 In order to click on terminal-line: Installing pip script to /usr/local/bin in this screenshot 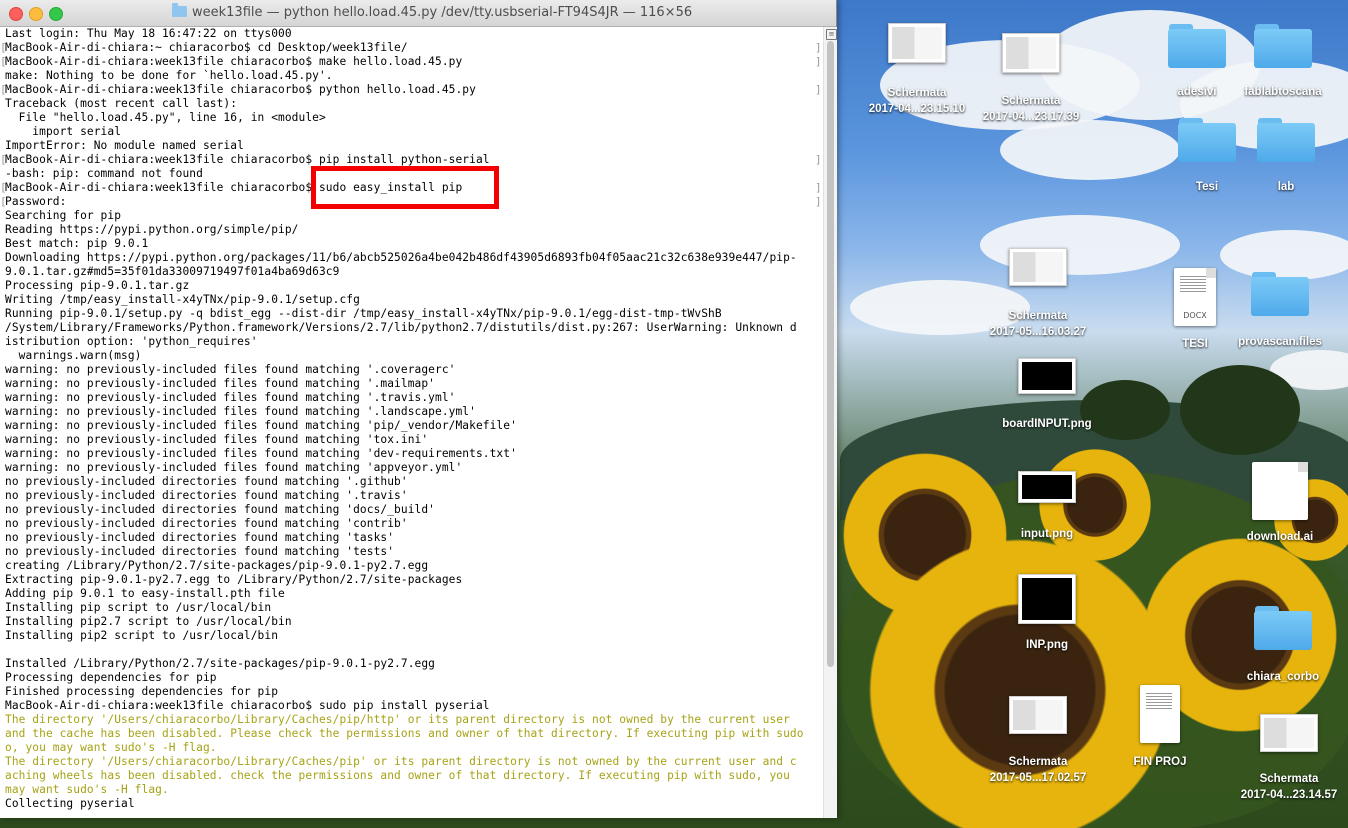, I will do `click(138, 607)`.